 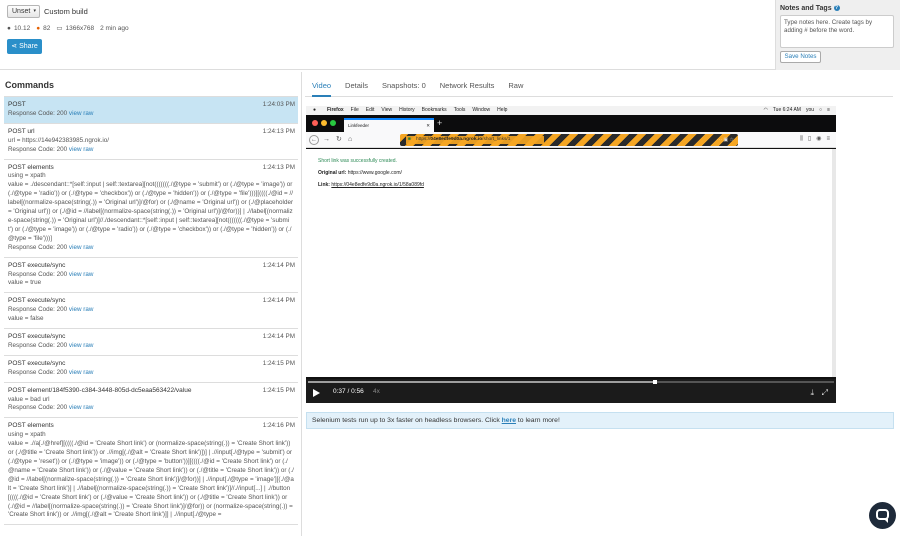 I want to click on mac-menu-item: Edit, so click(x=370, y=110).